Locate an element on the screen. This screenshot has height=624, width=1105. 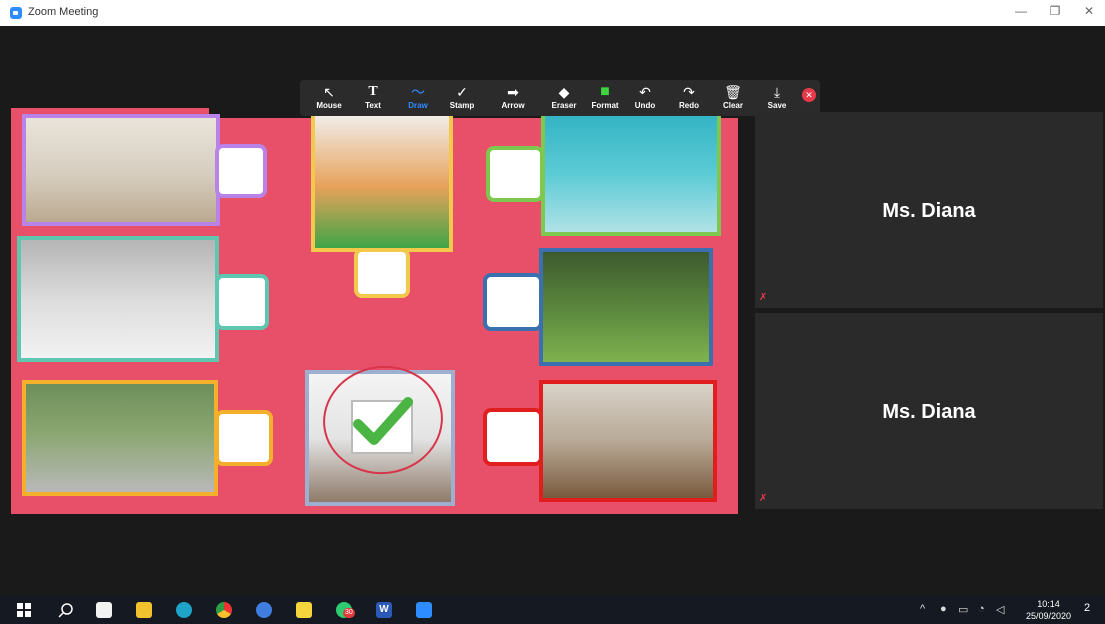
mouse-pointer-icon: ↖ is located at coordinates (329, 92).